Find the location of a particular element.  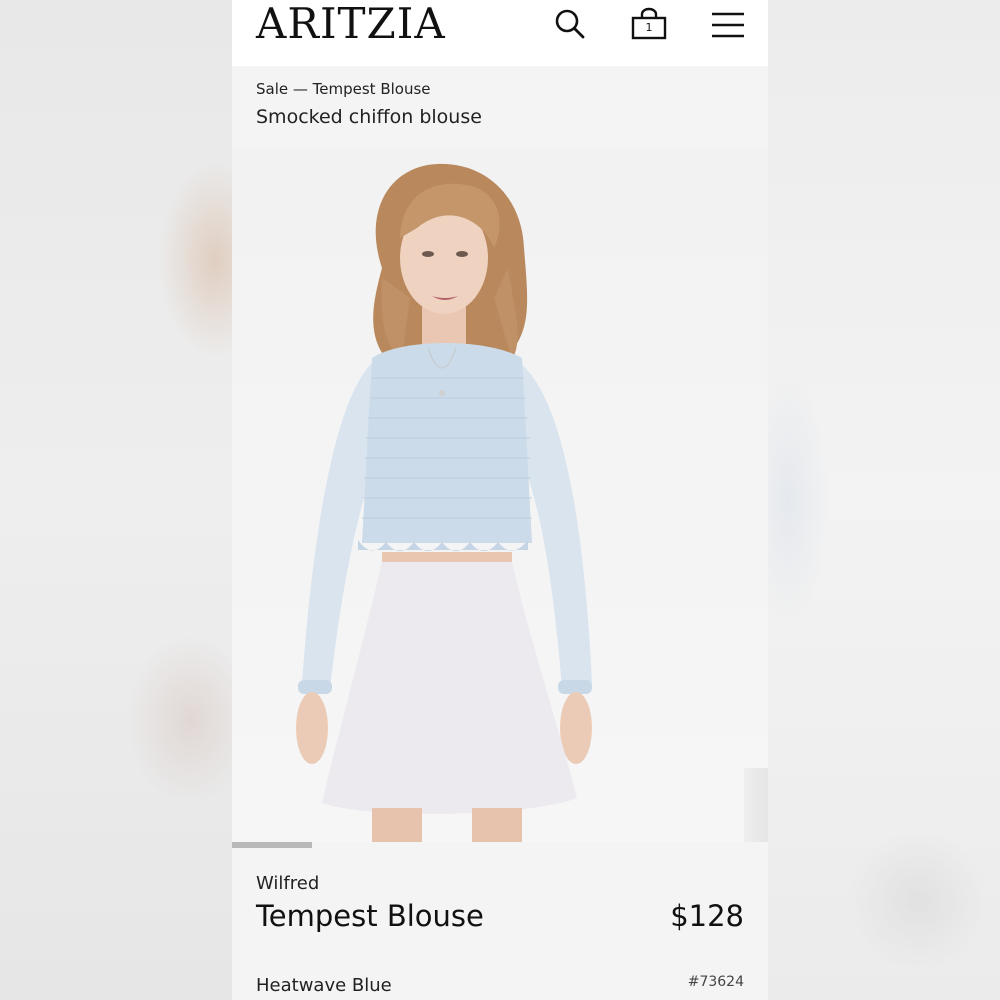

bag-count-badge: 1 is located at coordinates (649, 27).